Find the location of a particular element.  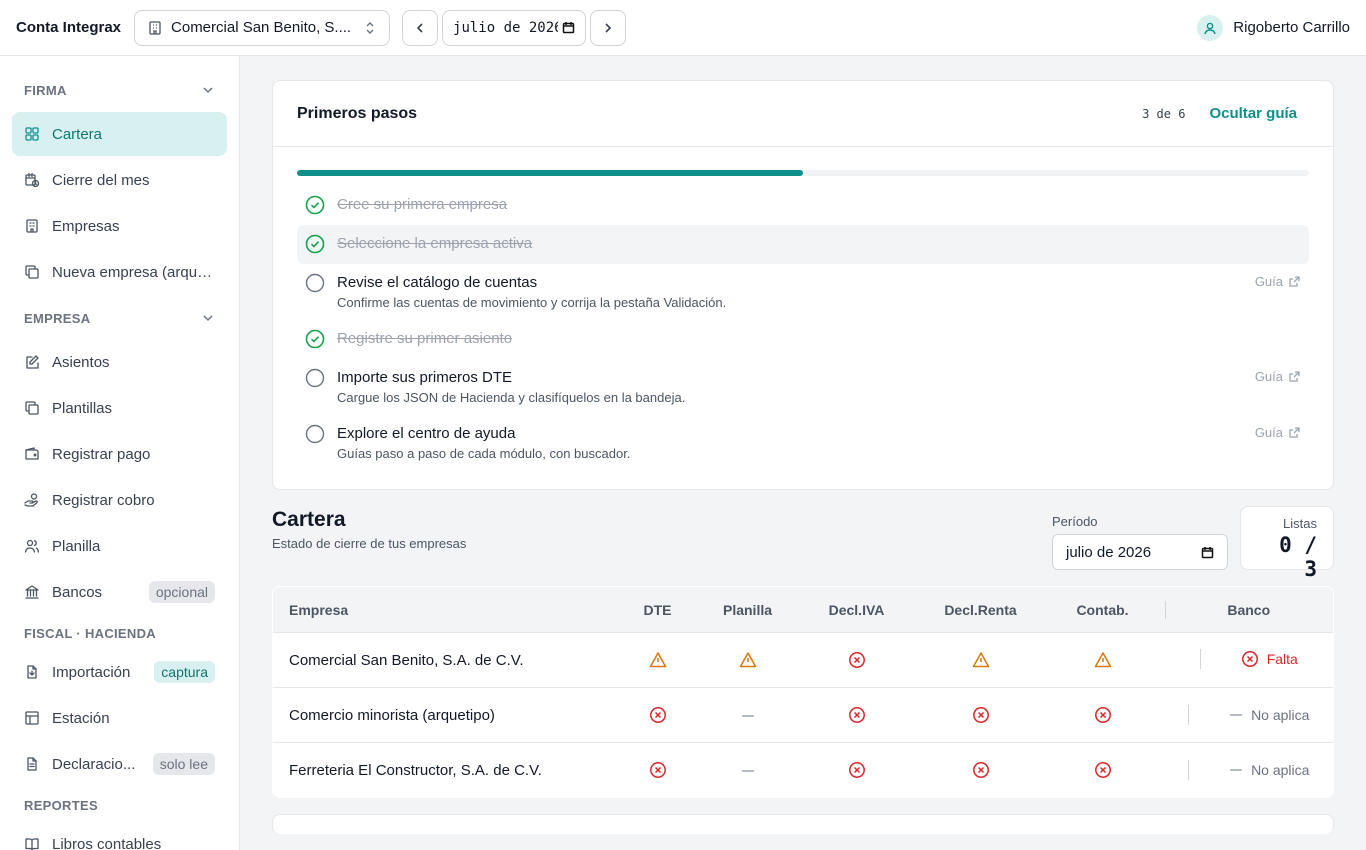

guide-step-title: Seleccione la empresa activa is located at coordinates (435, 243).